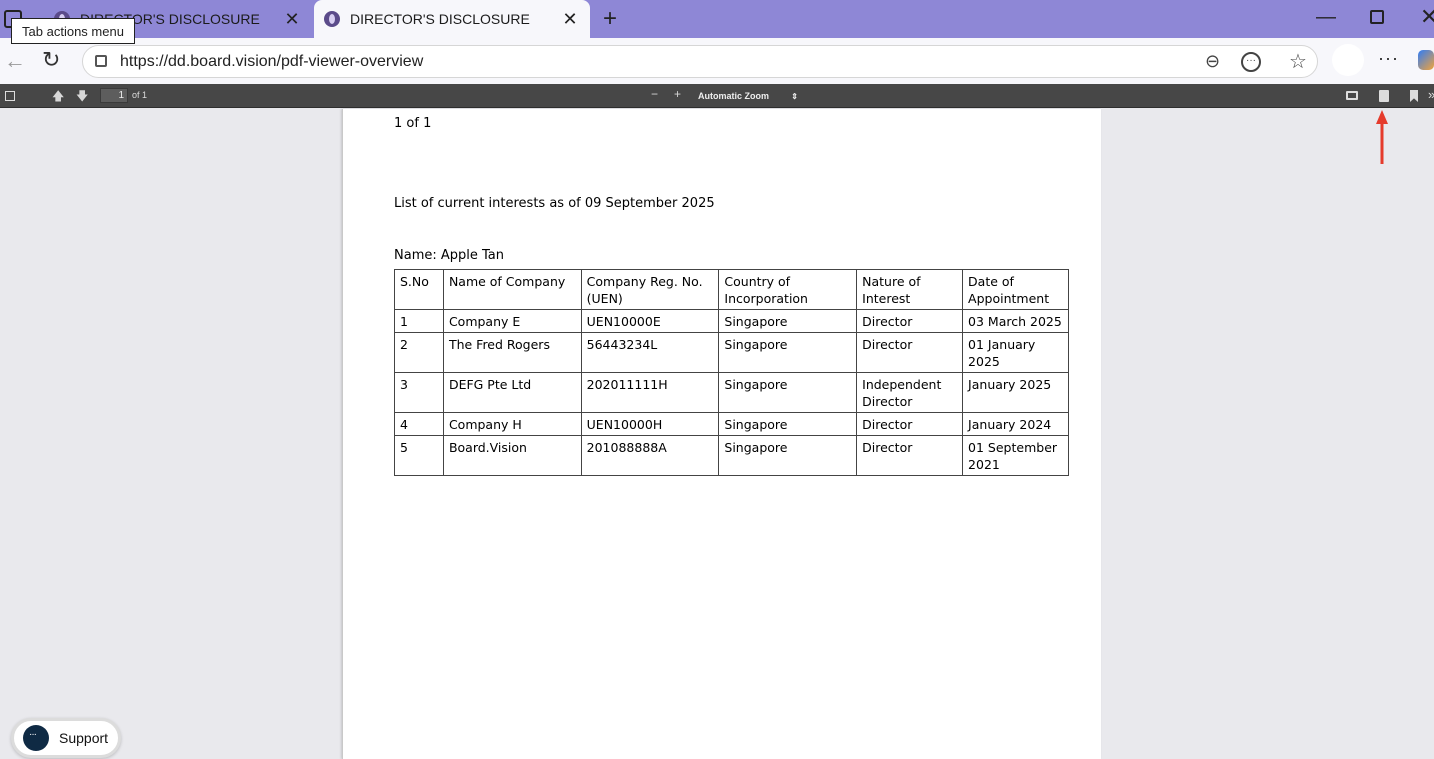 The width and height of the screenshot is (1434, 759). What do you see at coordinates (84, 738) in the screenshot?
I see `support-label: Support` at bounding box center [84, 738].